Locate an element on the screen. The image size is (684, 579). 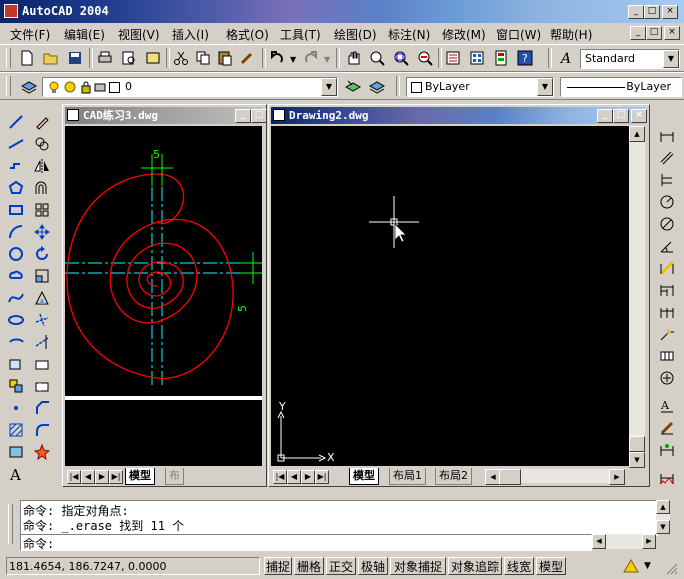
move-icon is located at coordinates (42, 232).